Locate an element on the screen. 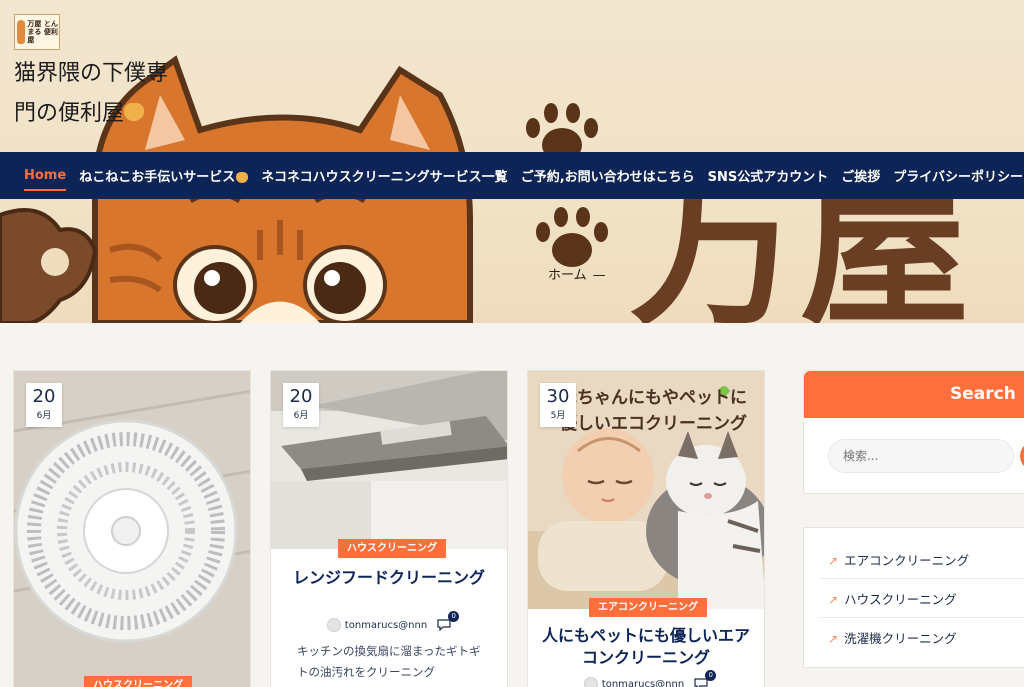  category-item: ↗ ハウスクリーニング is located at coordinates (892, 598).